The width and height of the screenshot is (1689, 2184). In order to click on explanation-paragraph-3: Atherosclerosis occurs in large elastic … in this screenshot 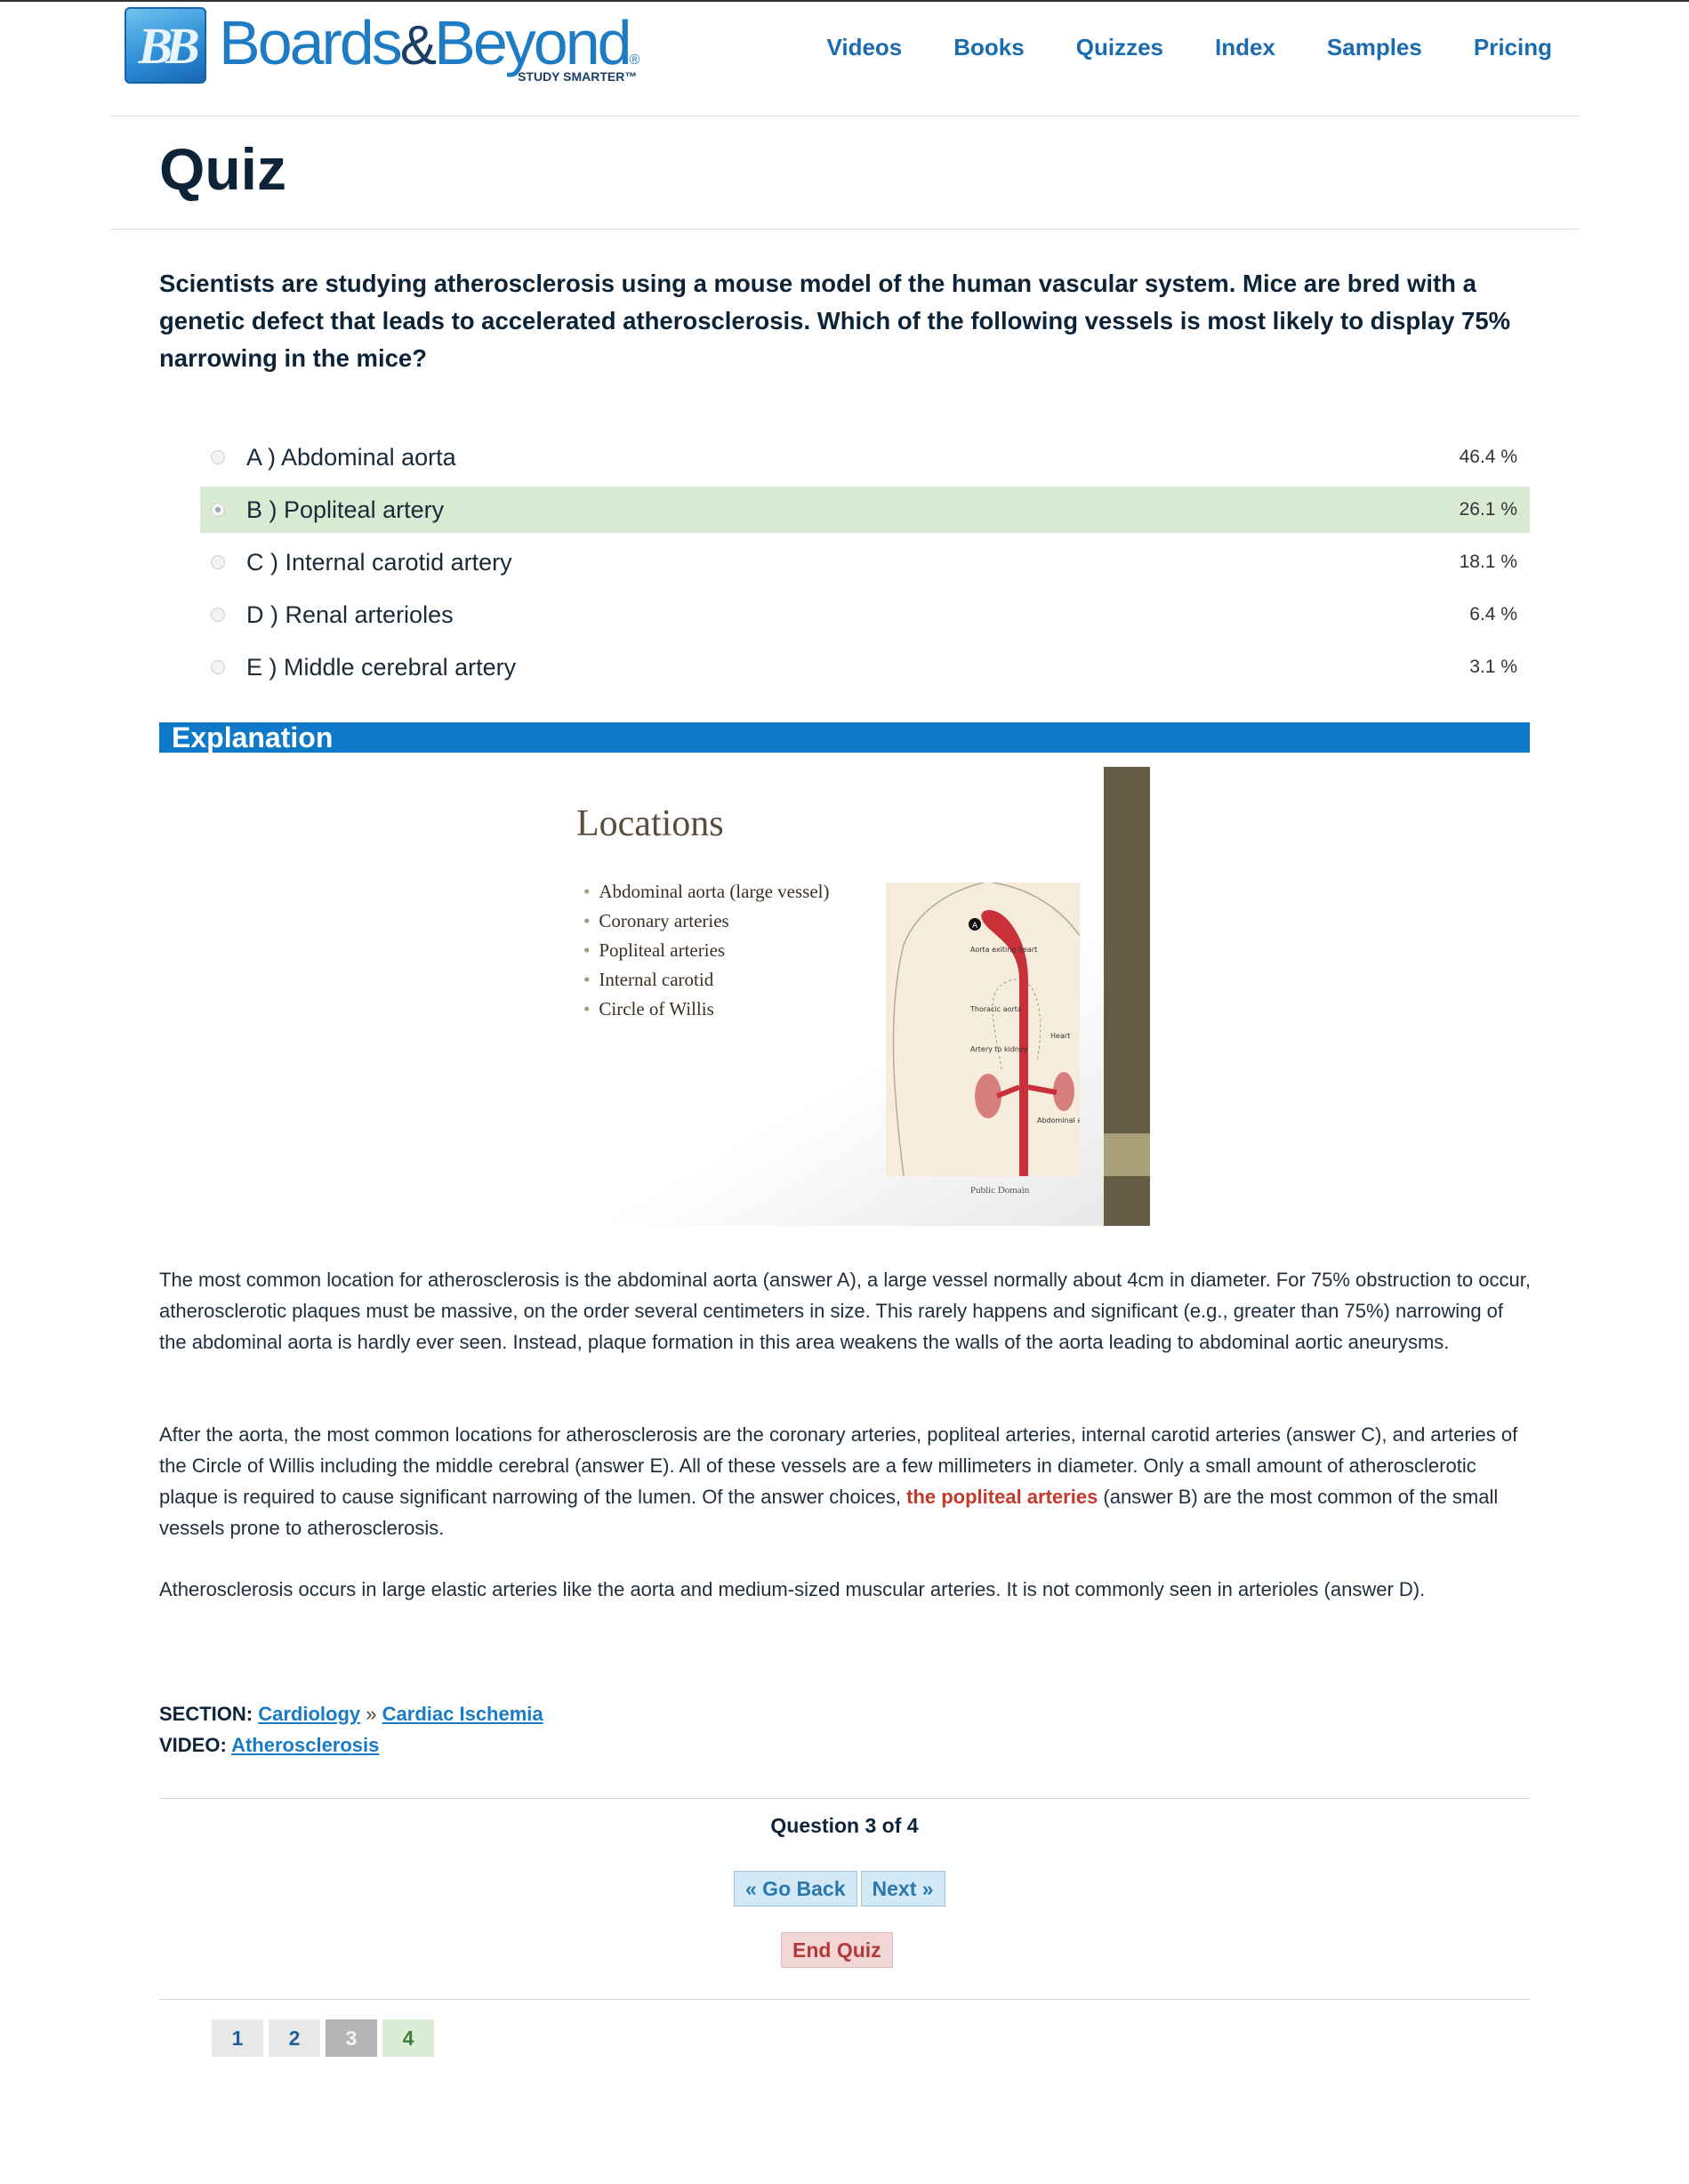, I will do `click(792, 1589)`.